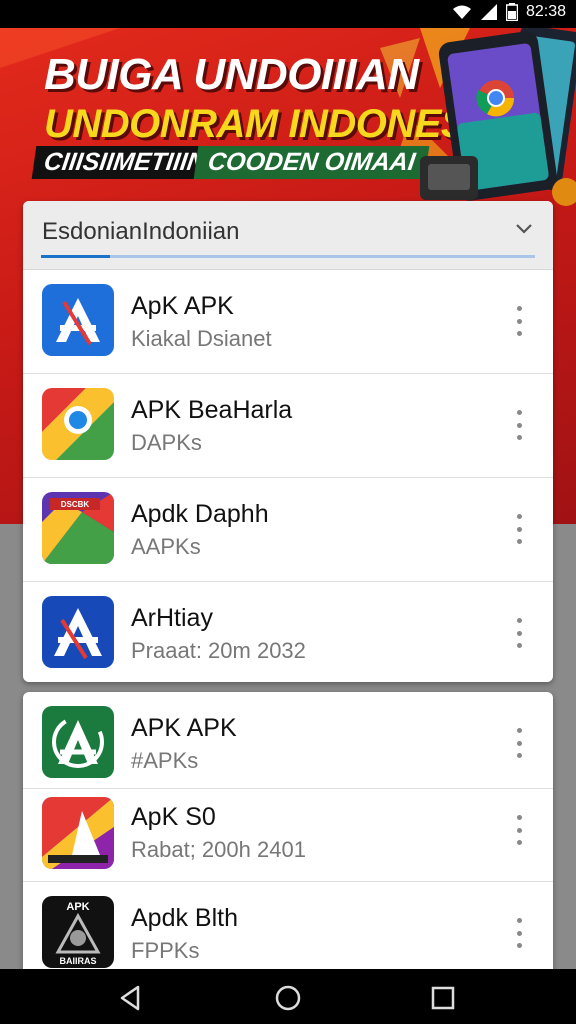  I want to click on apk-black-emblem-icon: APK BAIIRAS, so click(78, 932).